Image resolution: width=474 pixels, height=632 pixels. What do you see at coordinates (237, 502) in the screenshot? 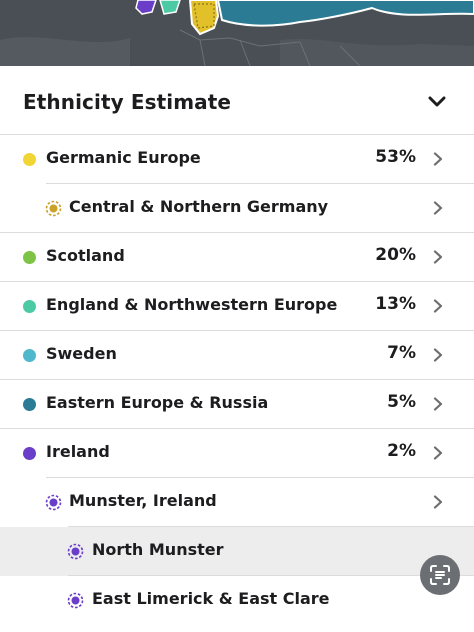
I see `region-row: Munster, Ireland` at bounding box center [237, 502].